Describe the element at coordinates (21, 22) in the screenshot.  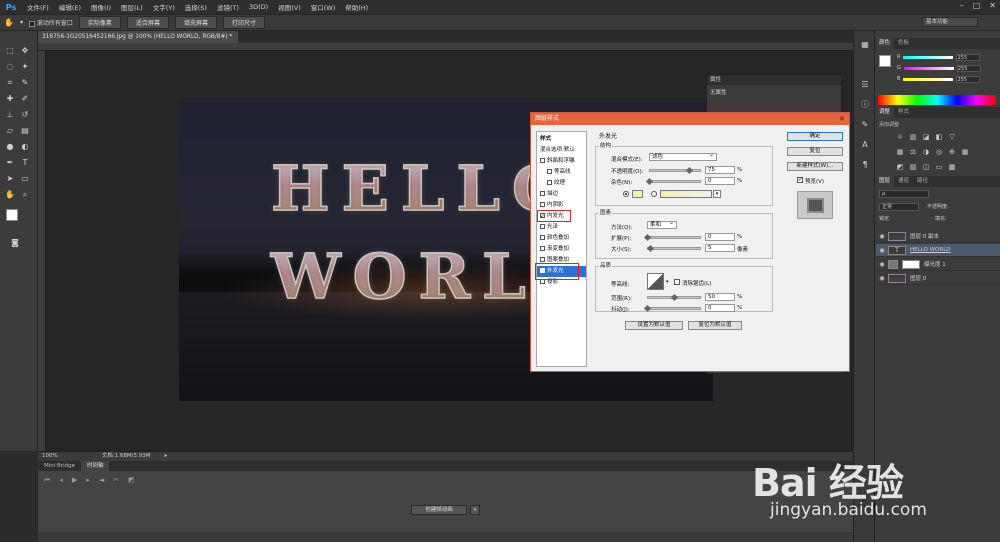
I see `tool-preset-chevron-icon: ▾` at that location.